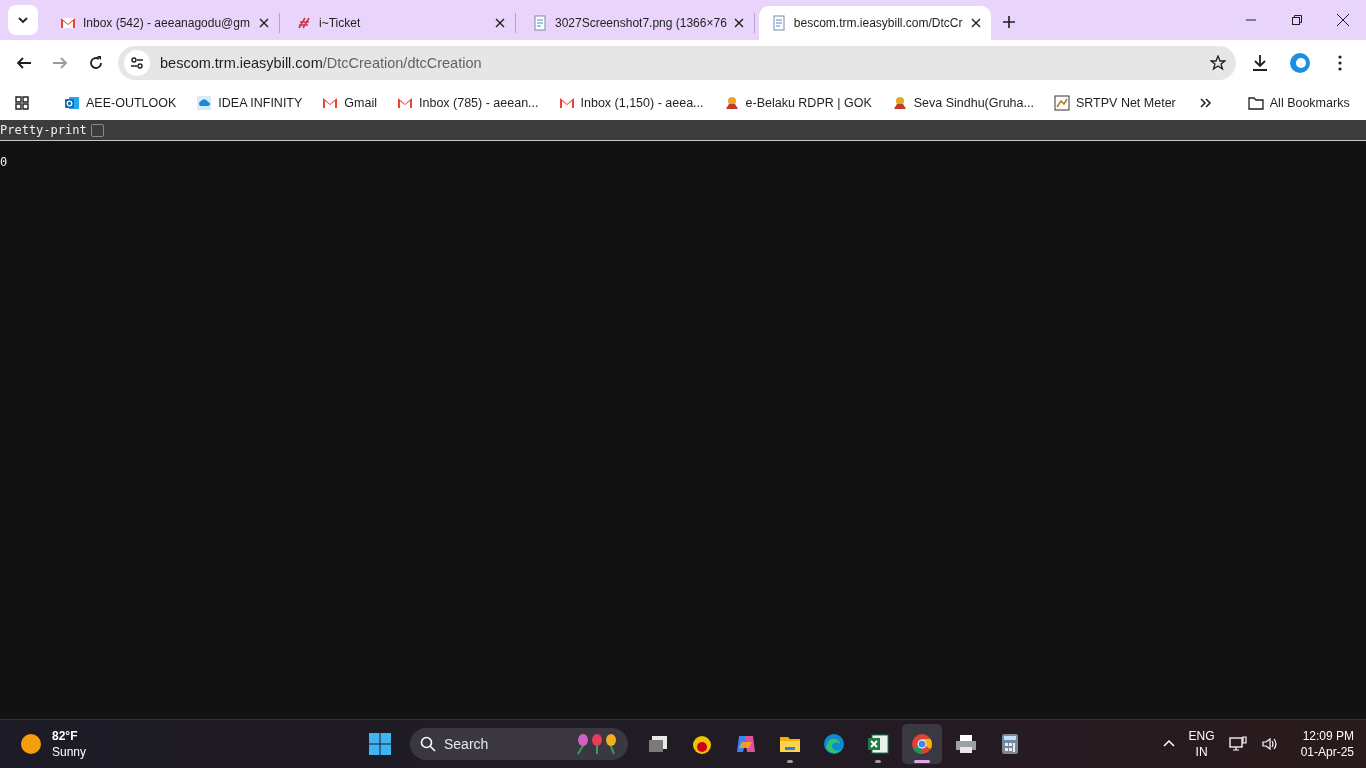 This screenshot has height=768, width=1366. What do you see at coordinates (65, 736) in the screenshot?
I see `temperature-text: 82°F` at bounding box center [65, 736].